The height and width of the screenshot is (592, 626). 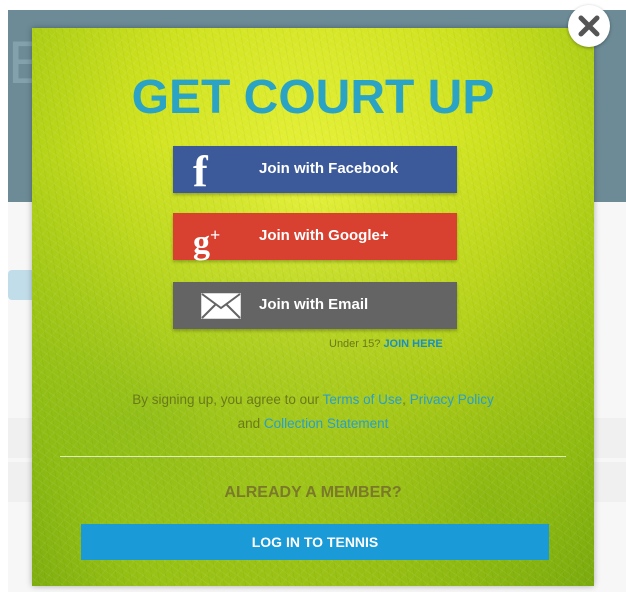 I want to click on close-button, so click(x=589, y=26).